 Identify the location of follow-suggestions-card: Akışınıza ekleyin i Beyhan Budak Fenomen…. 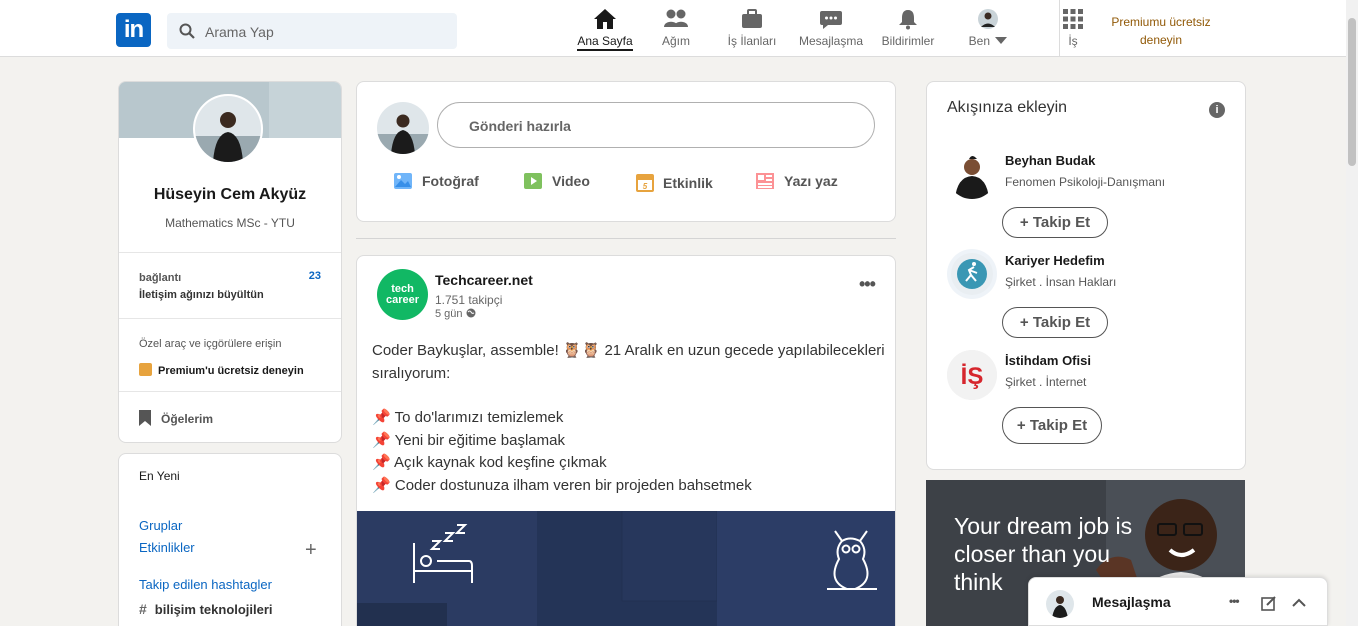
(1086, 275).